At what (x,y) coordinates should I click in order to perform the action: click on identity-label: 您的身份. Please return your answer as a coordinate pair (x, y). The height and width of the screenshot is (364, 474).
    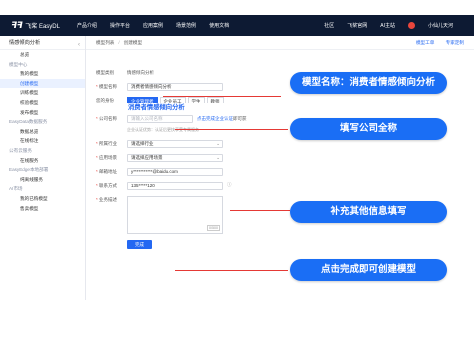
    Looking at the image, I should click on (105, 100).